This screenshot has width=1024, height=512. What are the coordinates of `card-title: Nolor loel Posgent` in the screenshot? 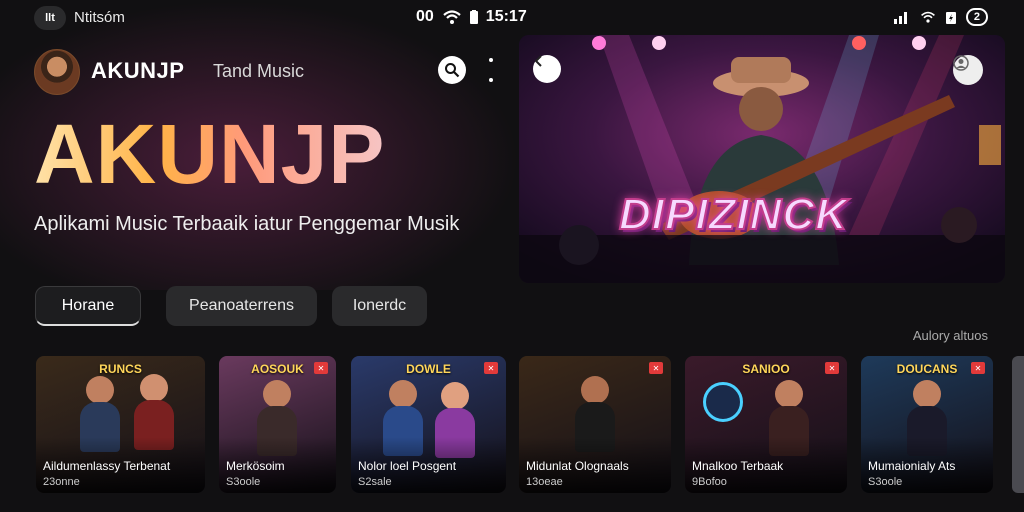 It's located at (407, 466).